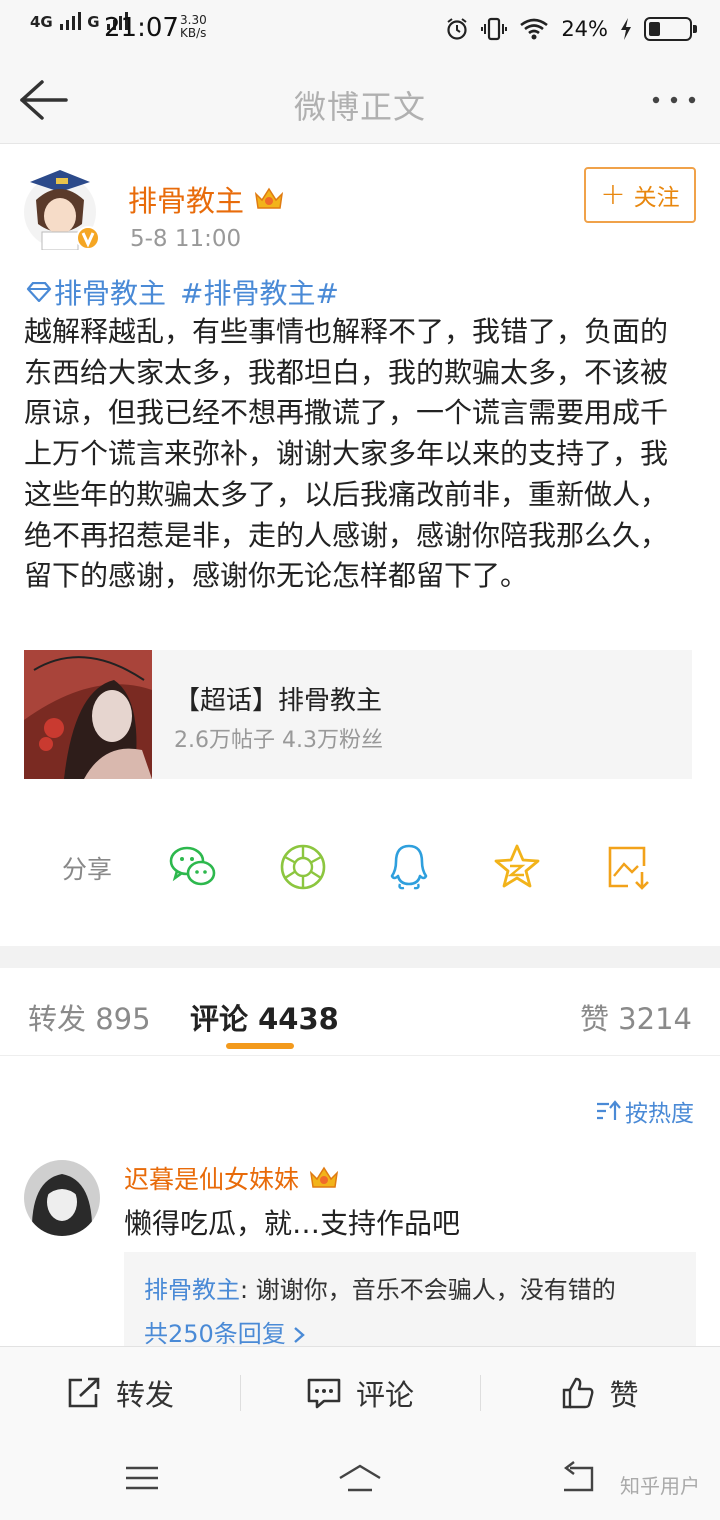 The image size is (720, 1520). What do you see at coordinates (360, 28) in the screenshot?
I see `status-bar: 4G G 21:07 3.30 KB/s 24%` at bounding box center [360, 28].